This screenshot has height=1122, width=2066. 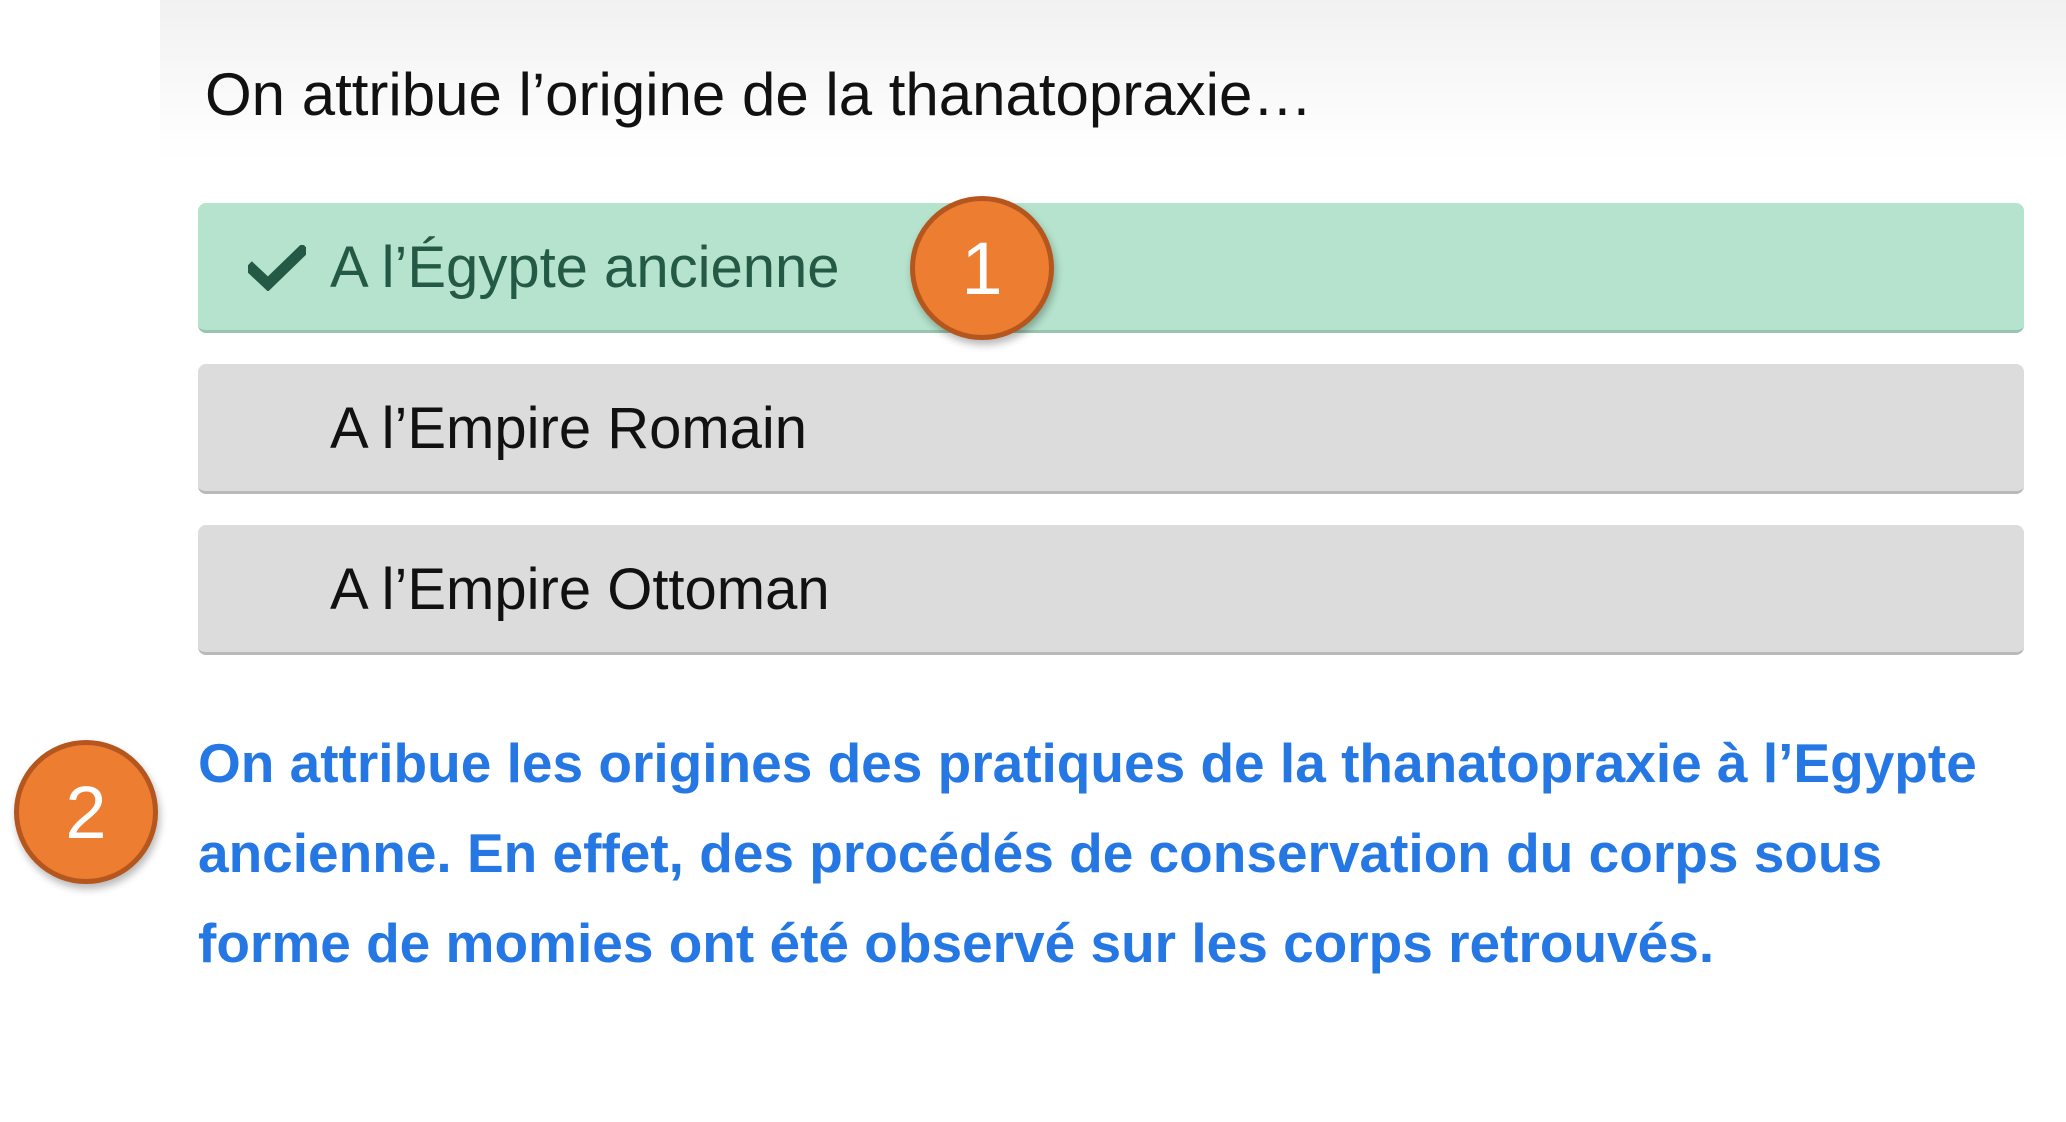 What do you see at coordinates (1111, 268) in the screenshot?
I see `answer-option-egypte: A l’Égypte ancienne` at bounding box center [1111, 268].